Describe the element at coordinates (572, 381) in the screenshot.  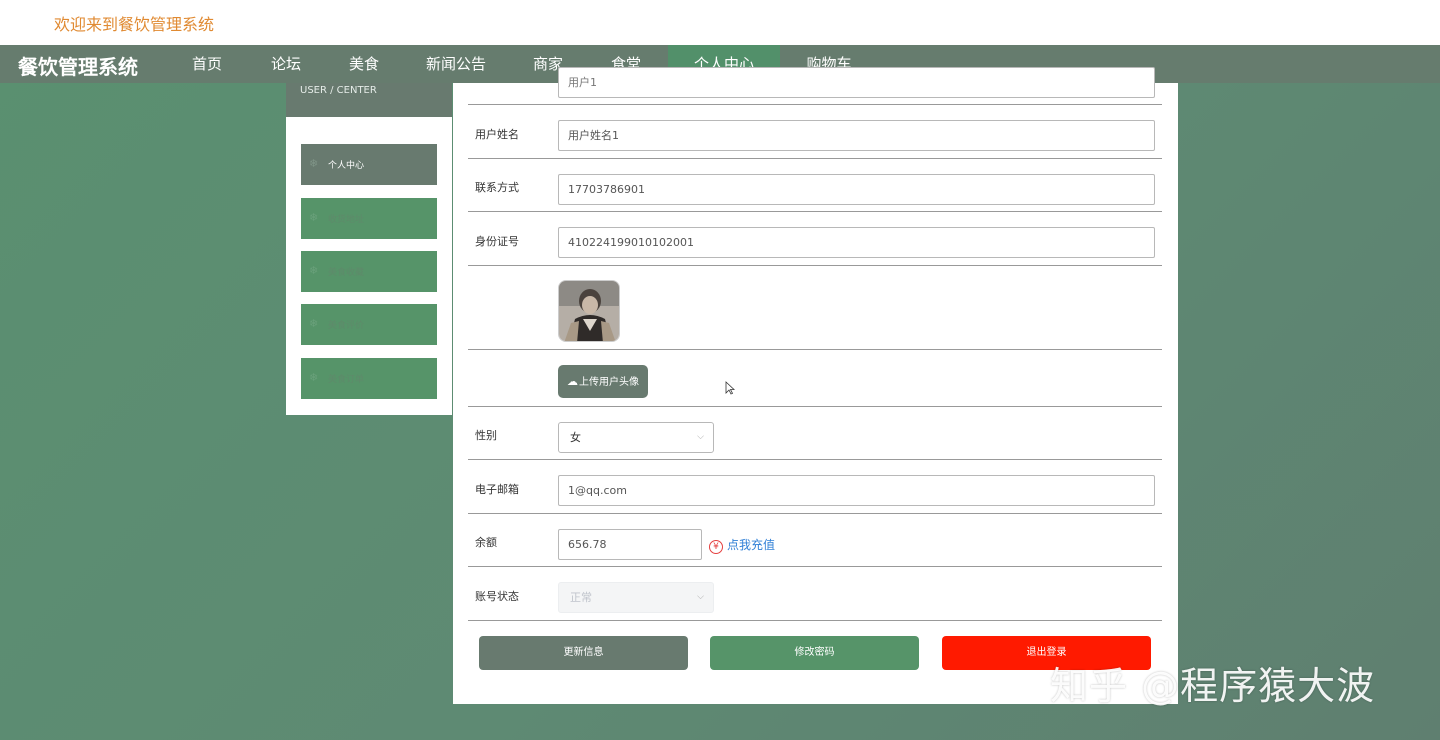
I see `cloud-upload-icon: ☁` at that location.